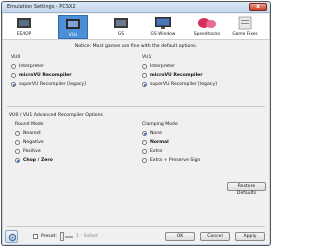 This screenshot has width=320, height=247. I want to click on ok-button: OK, so click(180, 236).